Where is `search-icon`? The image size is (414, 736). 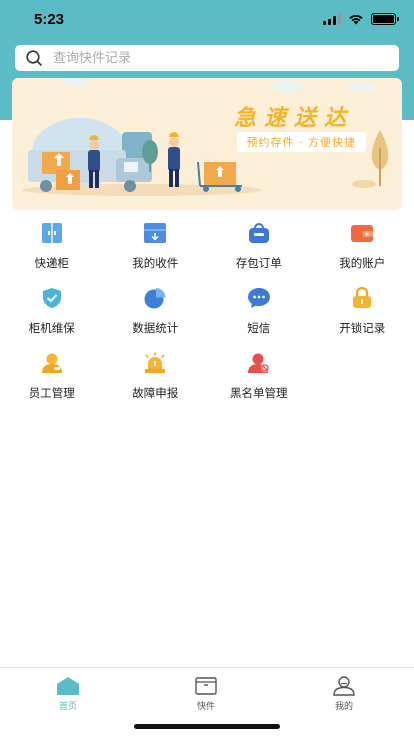 search-icon is located at coordinates (34, 58).